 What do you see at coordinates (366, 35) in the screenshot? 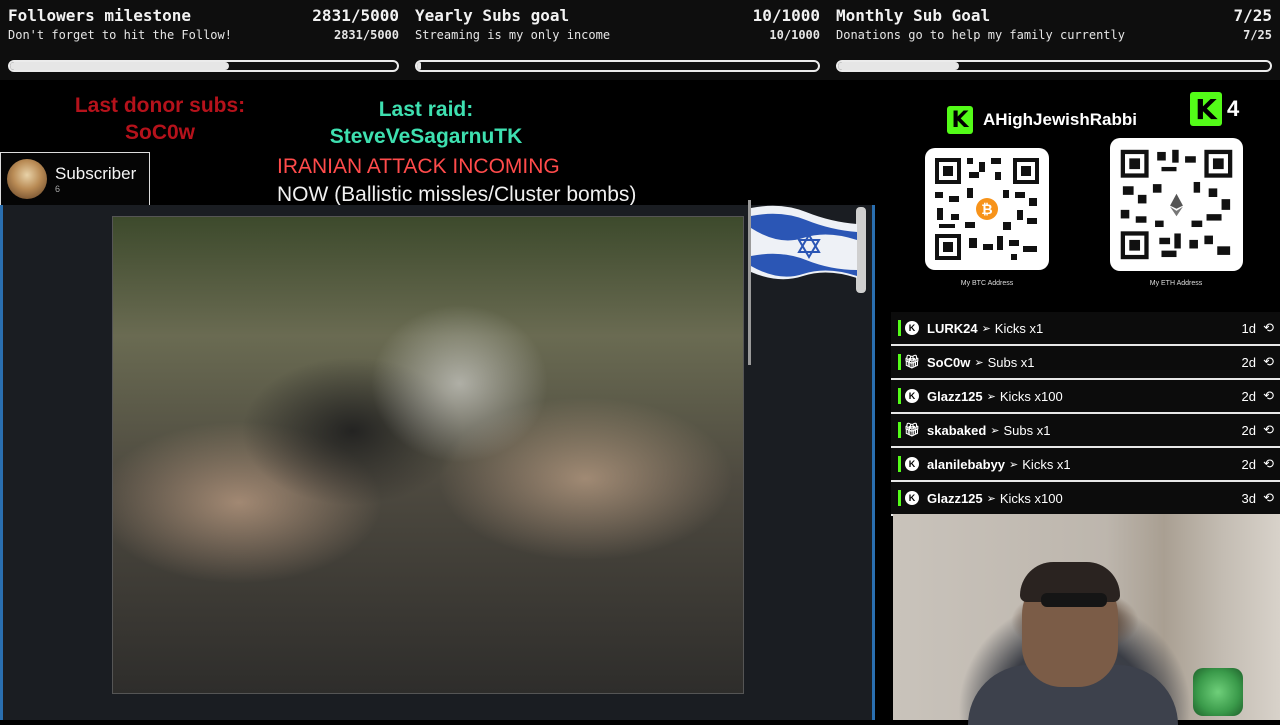
I see `goal-subcount: 2831/5000` at bounding box center [366, 35].